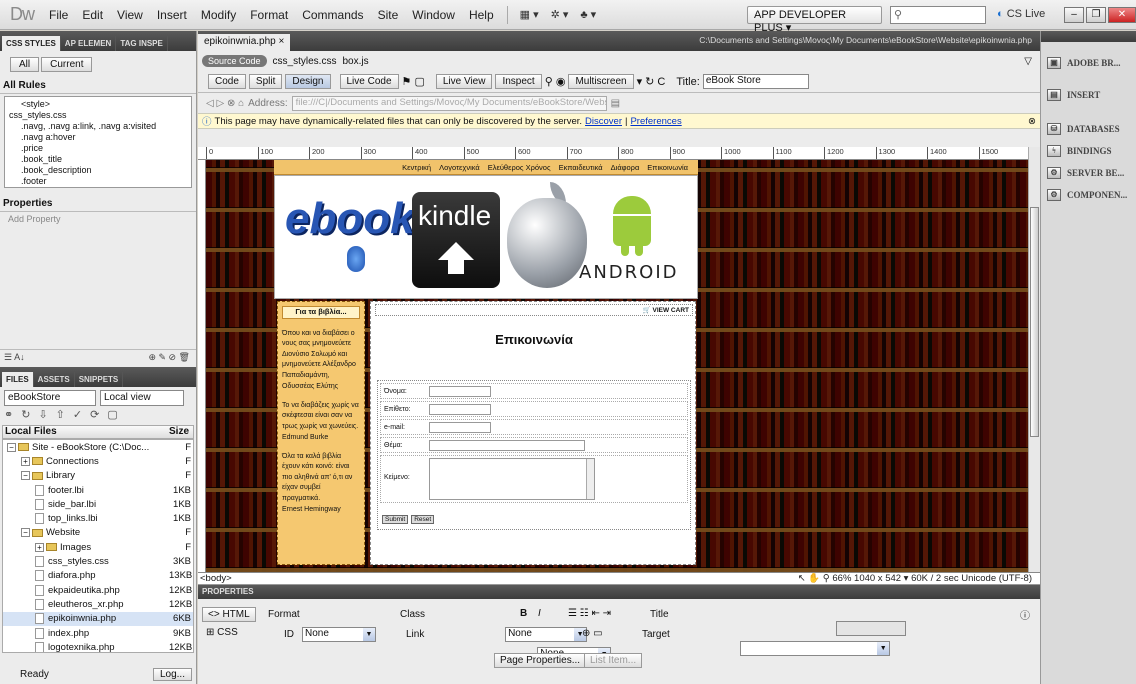  I want to click on all-button: All, so click(25, 64).